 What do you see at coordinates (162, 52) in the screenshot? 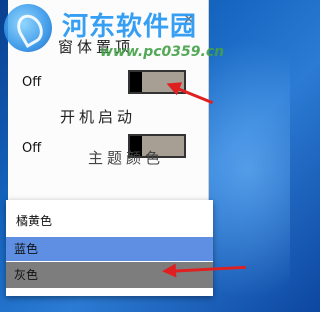
I see `watermark-url: www.pc0359.cn` at bounding box center [162, 52].